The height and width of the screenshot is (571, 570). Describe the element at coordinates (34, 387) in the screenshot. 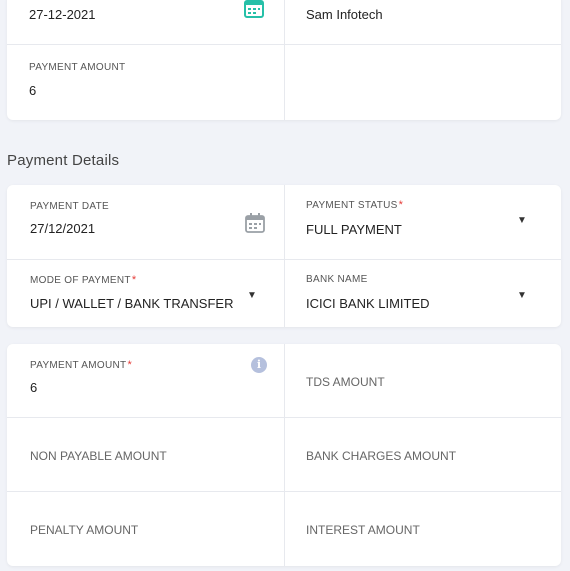

I see `payment-amount-value: 6` at that location.